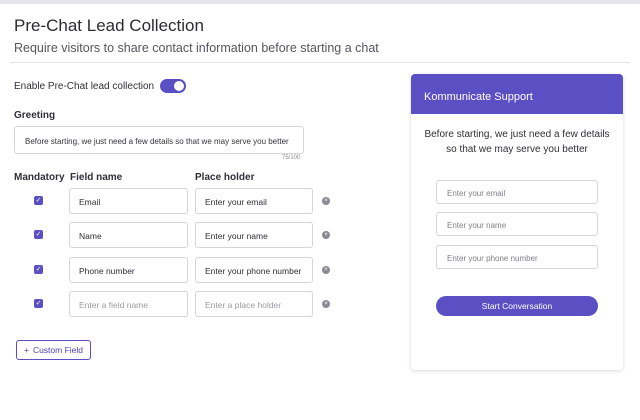 Image resolution: width=640 pixels, height=420 pixels. Describe the element at coordinates (254, 270) in the screenshot. I see `field-placeholder-input: Enter your phone number` at that location.